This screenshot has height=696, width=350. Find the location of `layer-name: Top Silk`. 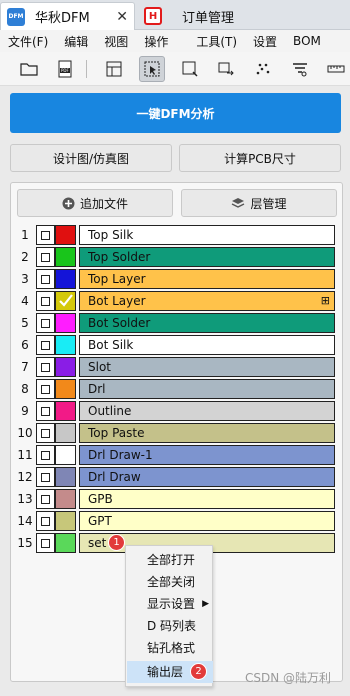

layer-name: Top Silk is located at coordinates (207, 235).